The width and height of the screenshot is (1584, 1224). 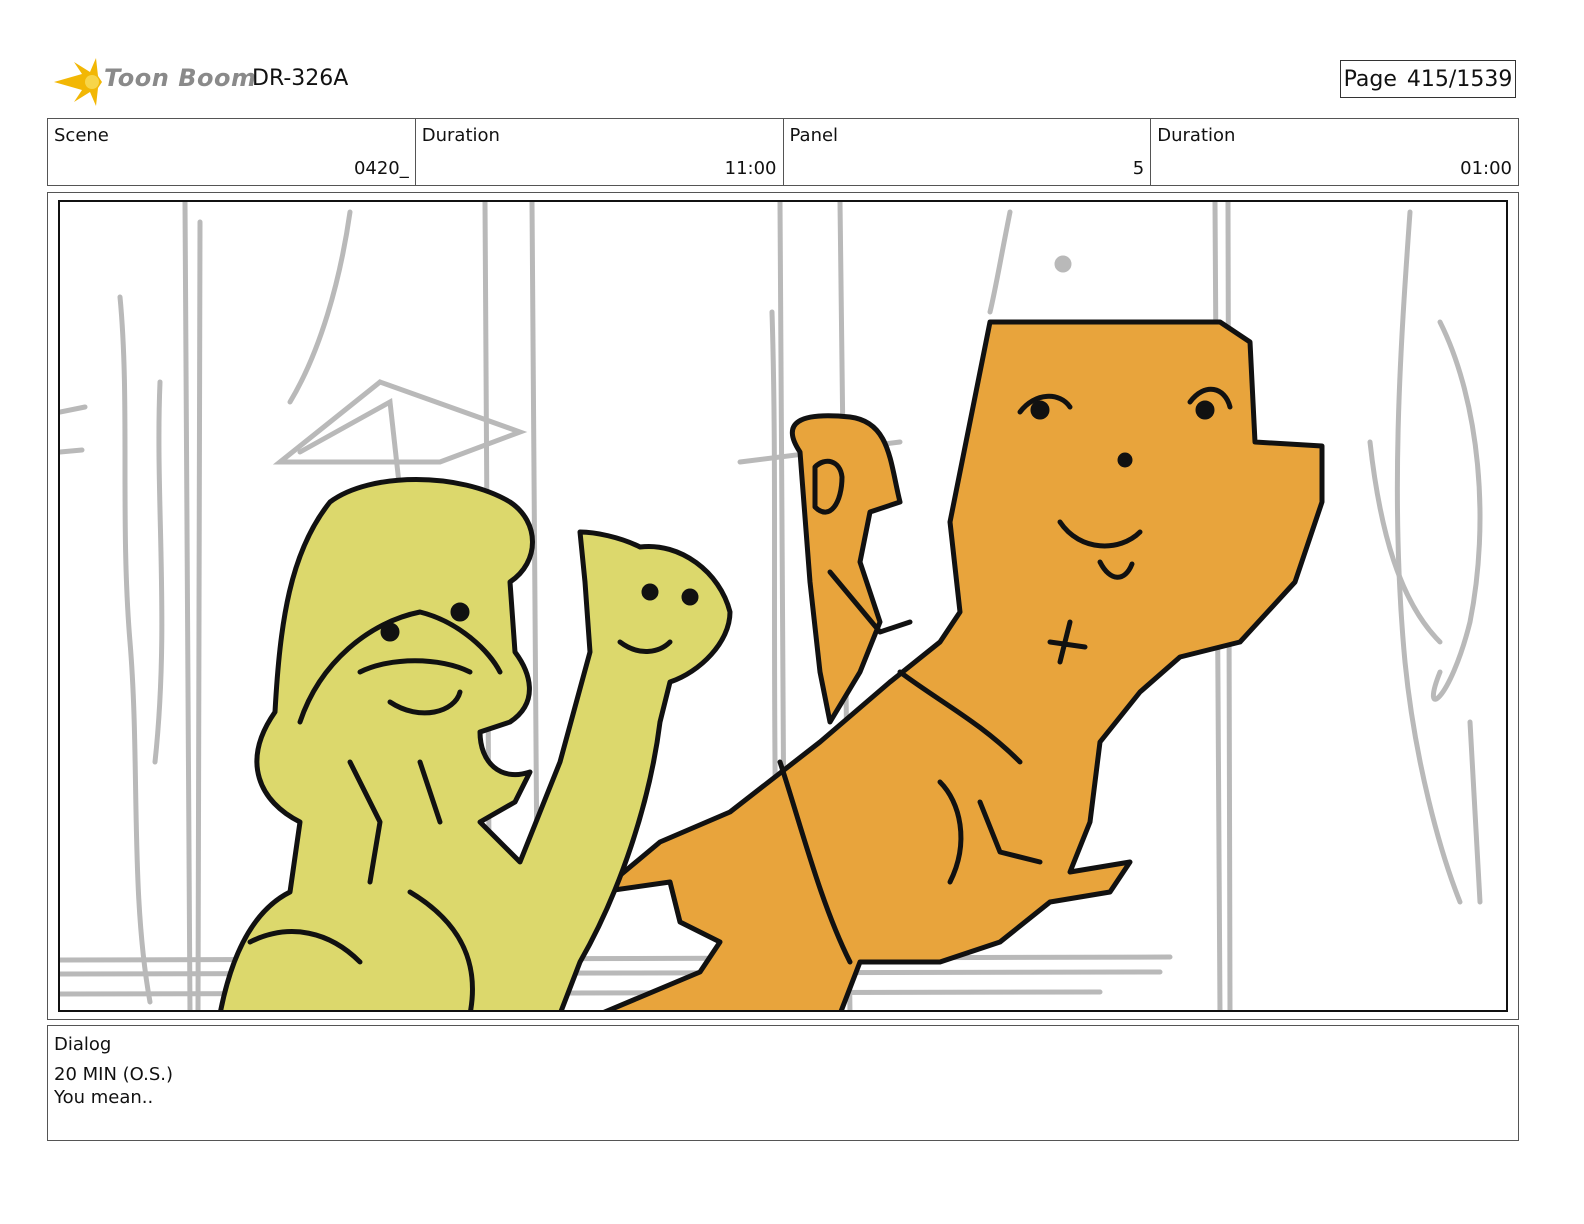 What do you see at coordinates (232, 152) in the screenshot?
I see `scene-cell: Scene 0420_` at bounding box center [232, 152].